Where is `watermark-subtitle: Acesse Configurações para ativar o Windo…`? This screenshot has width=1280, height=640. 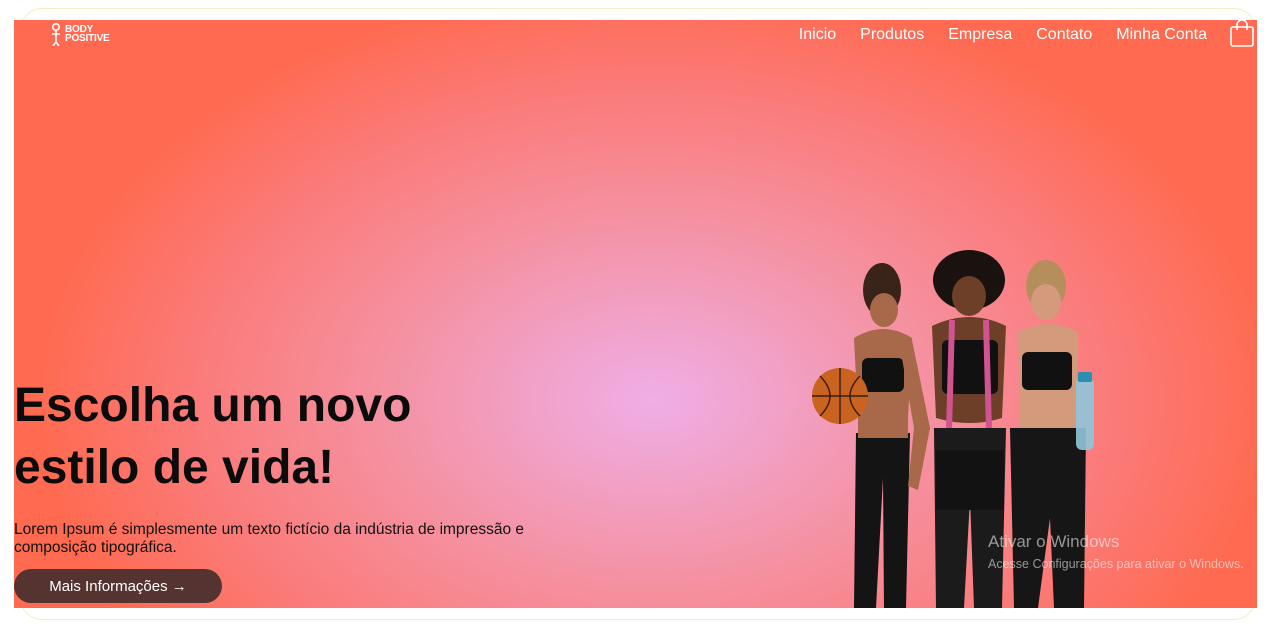
watermark-subtitle: Acesse Configurações para ativar o Windo… is located at coordinates (1116, 564).